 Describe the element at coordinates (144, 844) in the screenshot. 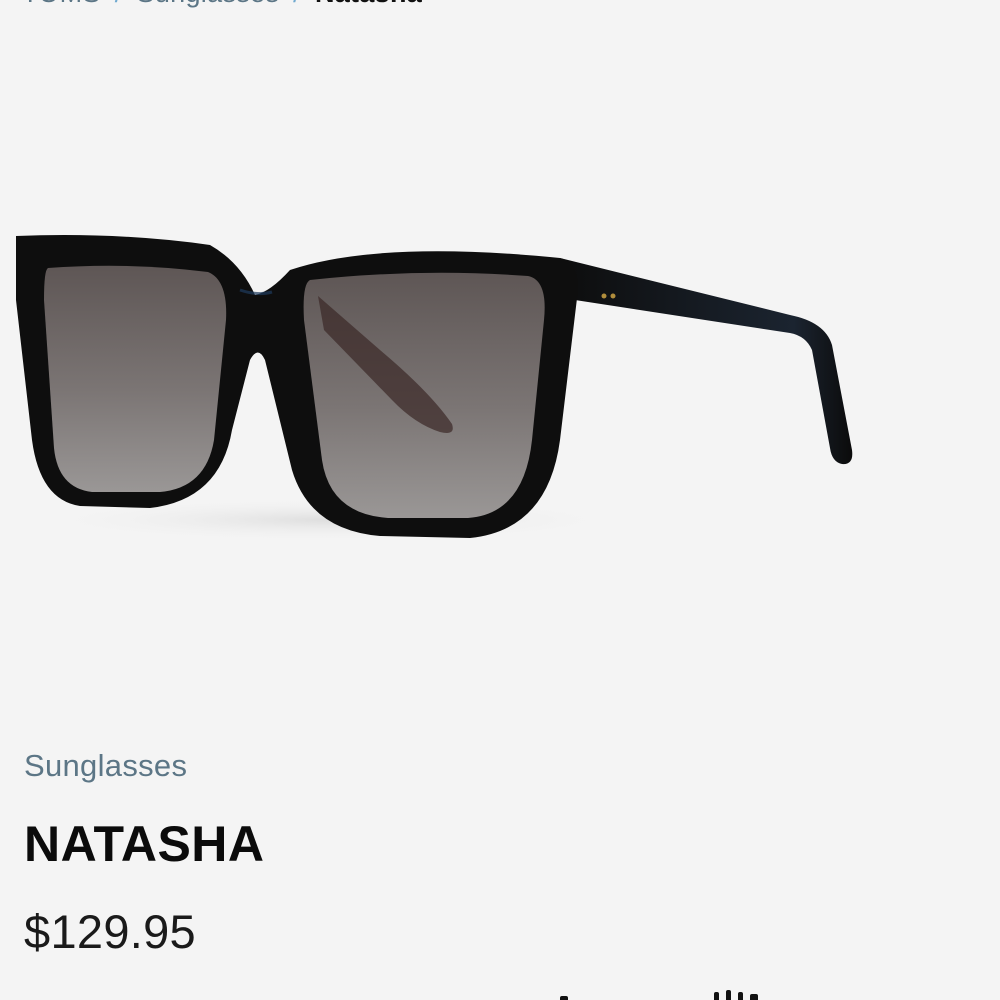

I see `product-name: NATASHA` at that location.